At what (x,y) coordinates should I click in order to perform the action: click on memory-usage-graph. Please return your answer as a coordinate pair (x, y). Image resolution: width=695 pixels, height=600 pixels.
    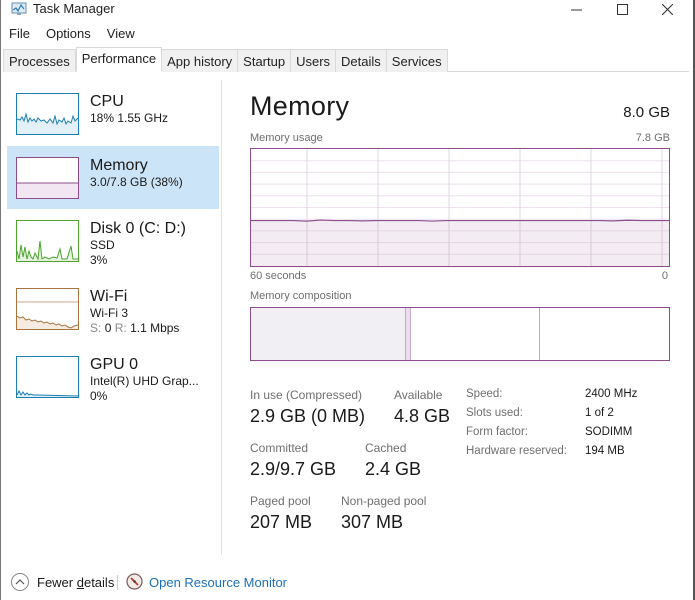
    Looking at the image, I should click on (460, 207).